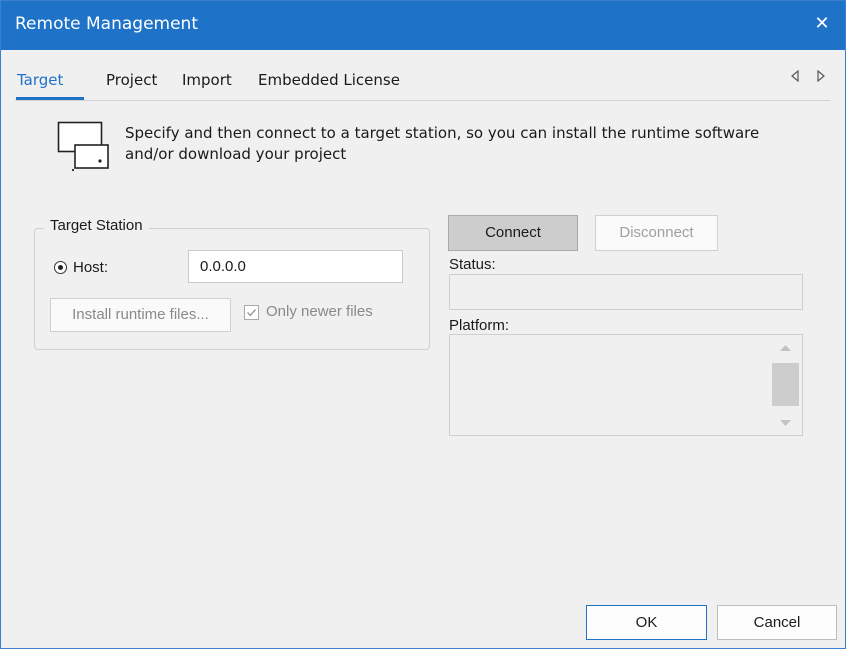  What do you see at coordinates (785, 423) in the screenshot?
I see `scroll-down-icon` at bounding box center [785, 423].